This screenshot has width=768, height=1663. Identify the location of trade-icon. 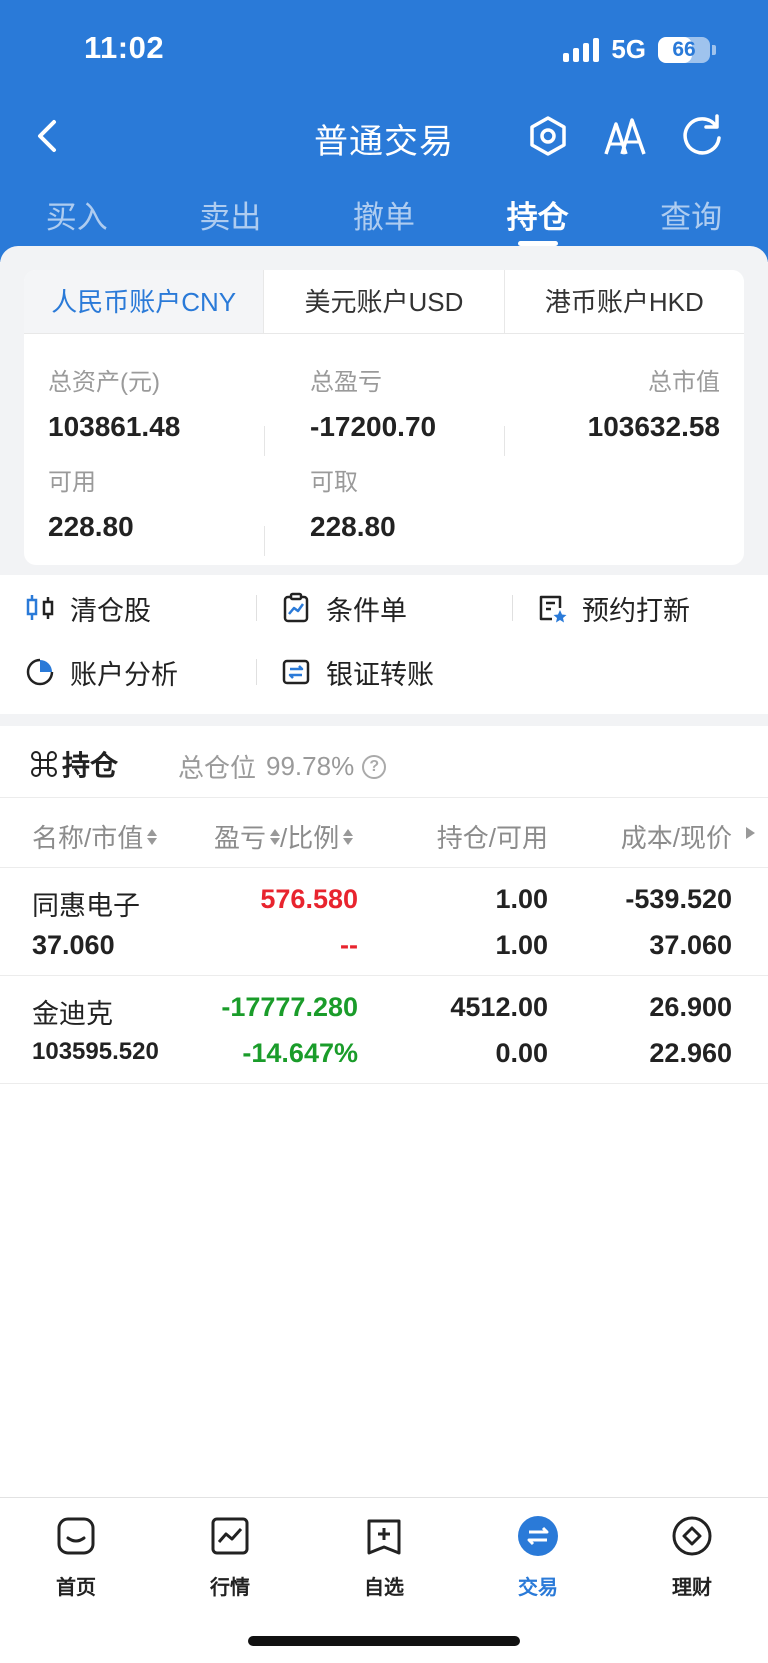
(538, 1536).